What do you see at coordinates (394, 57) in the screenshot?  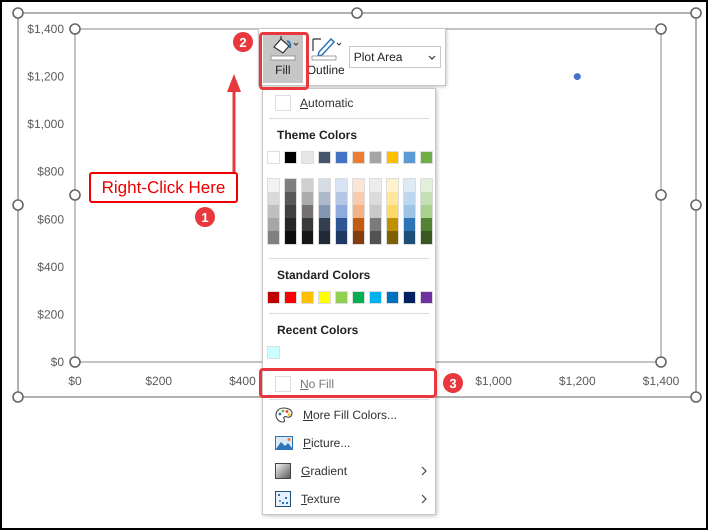 I see `chart-element-dropdown: Plot Area` at bounding box center [394, 57].